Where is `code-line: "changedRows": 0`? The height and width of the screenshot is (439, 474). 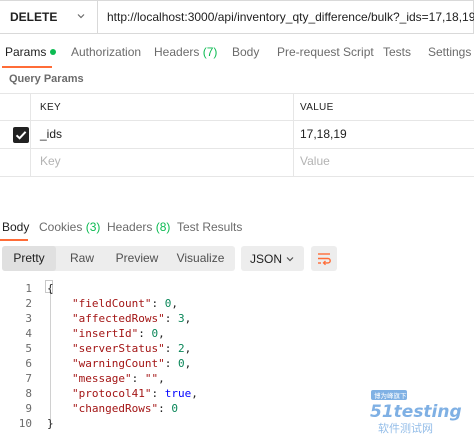
code-line: "changedRows": 0 is located at coordinates (125, 408).